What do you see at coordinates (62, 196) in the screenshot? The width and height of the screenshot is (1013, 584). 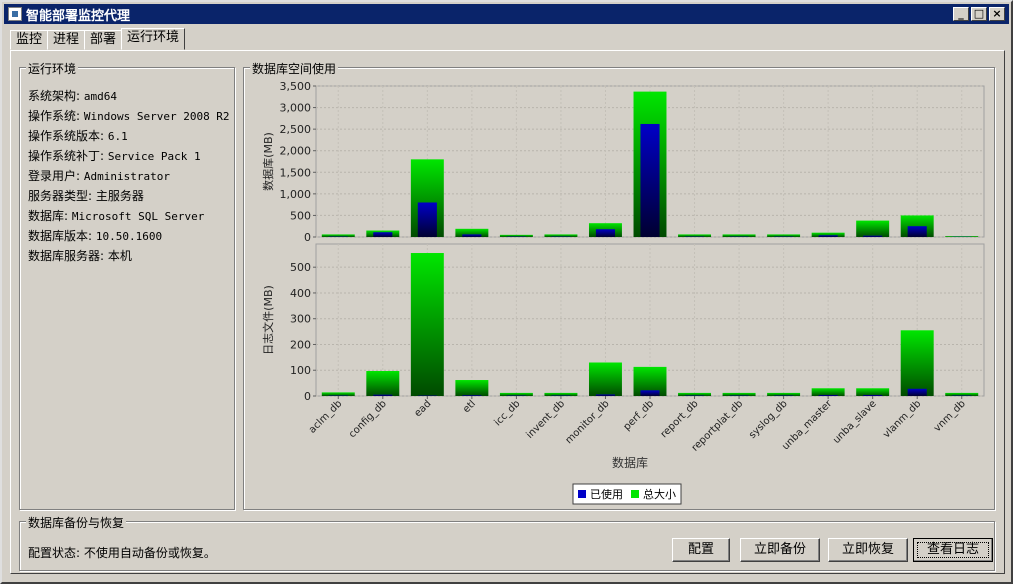 I see `env-label: 服务器类型:` at bounding box center [62, 196].